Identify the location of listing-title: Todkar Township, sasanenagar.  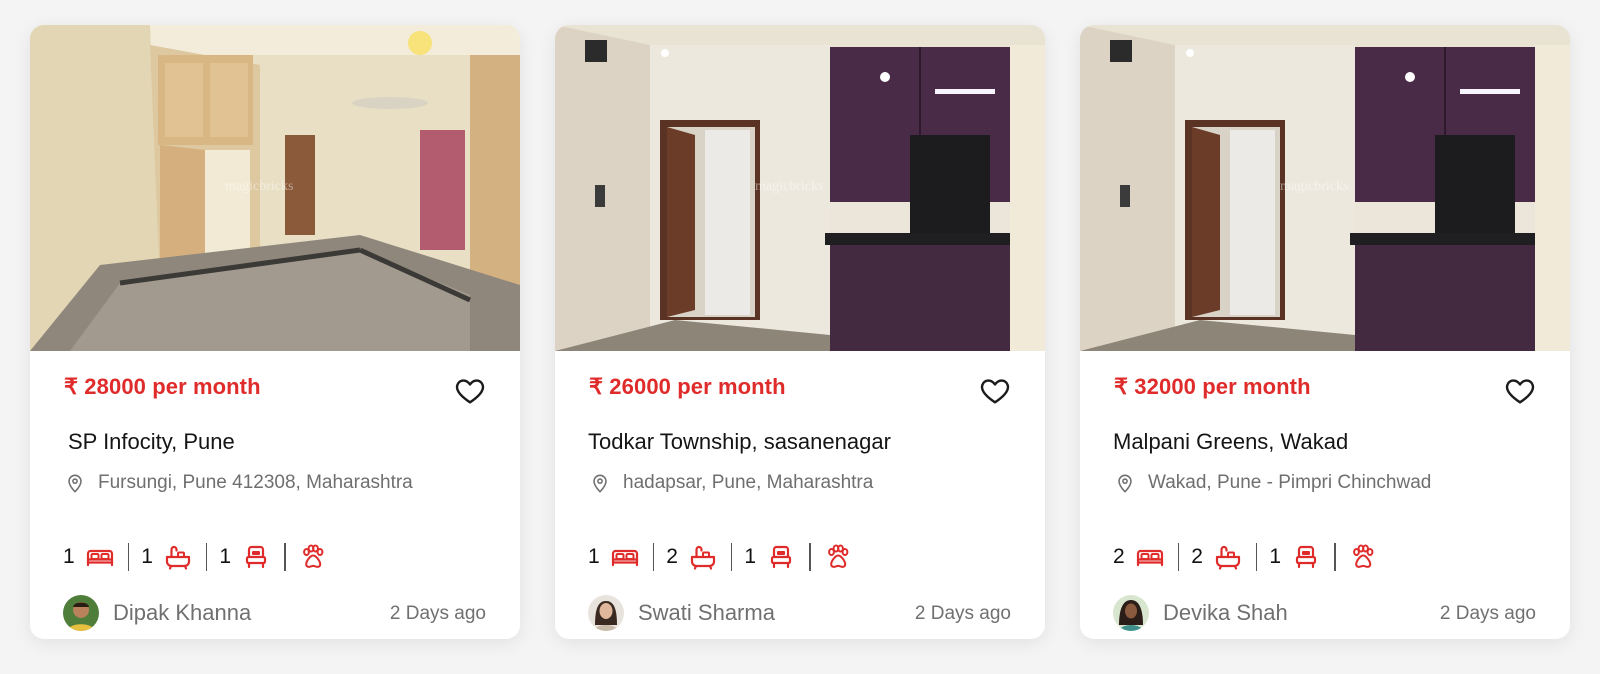
(739, 442).